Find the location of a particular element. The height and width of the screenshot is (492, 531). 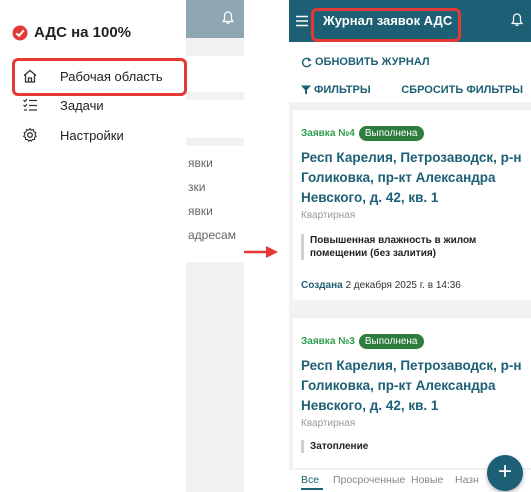

created-value: 2 декабря 2025 г. в 14:36 is located at coordinates (403, 285).